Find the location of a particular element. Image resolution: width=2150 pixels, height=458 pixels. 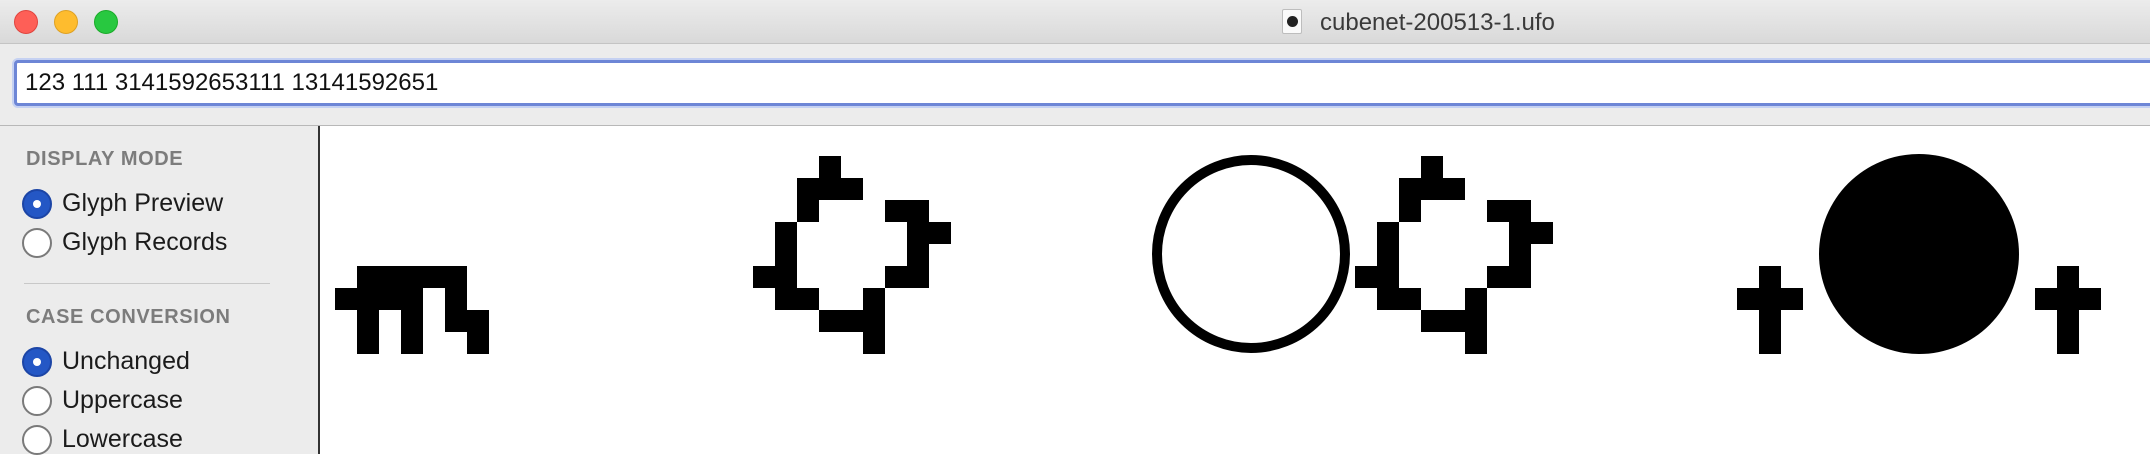

radio-label: Uppercase is located at coordinates (122, 400).